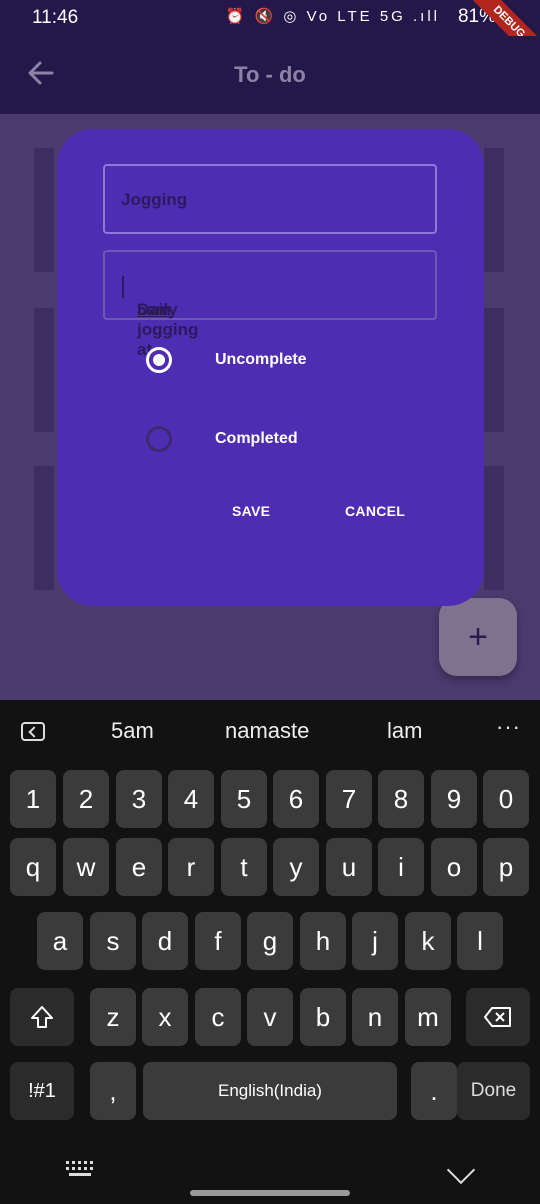  What do you see at coordinates (60, 941) in the screenshot?
I see `key-a: a` at bounding box center [60, 941].